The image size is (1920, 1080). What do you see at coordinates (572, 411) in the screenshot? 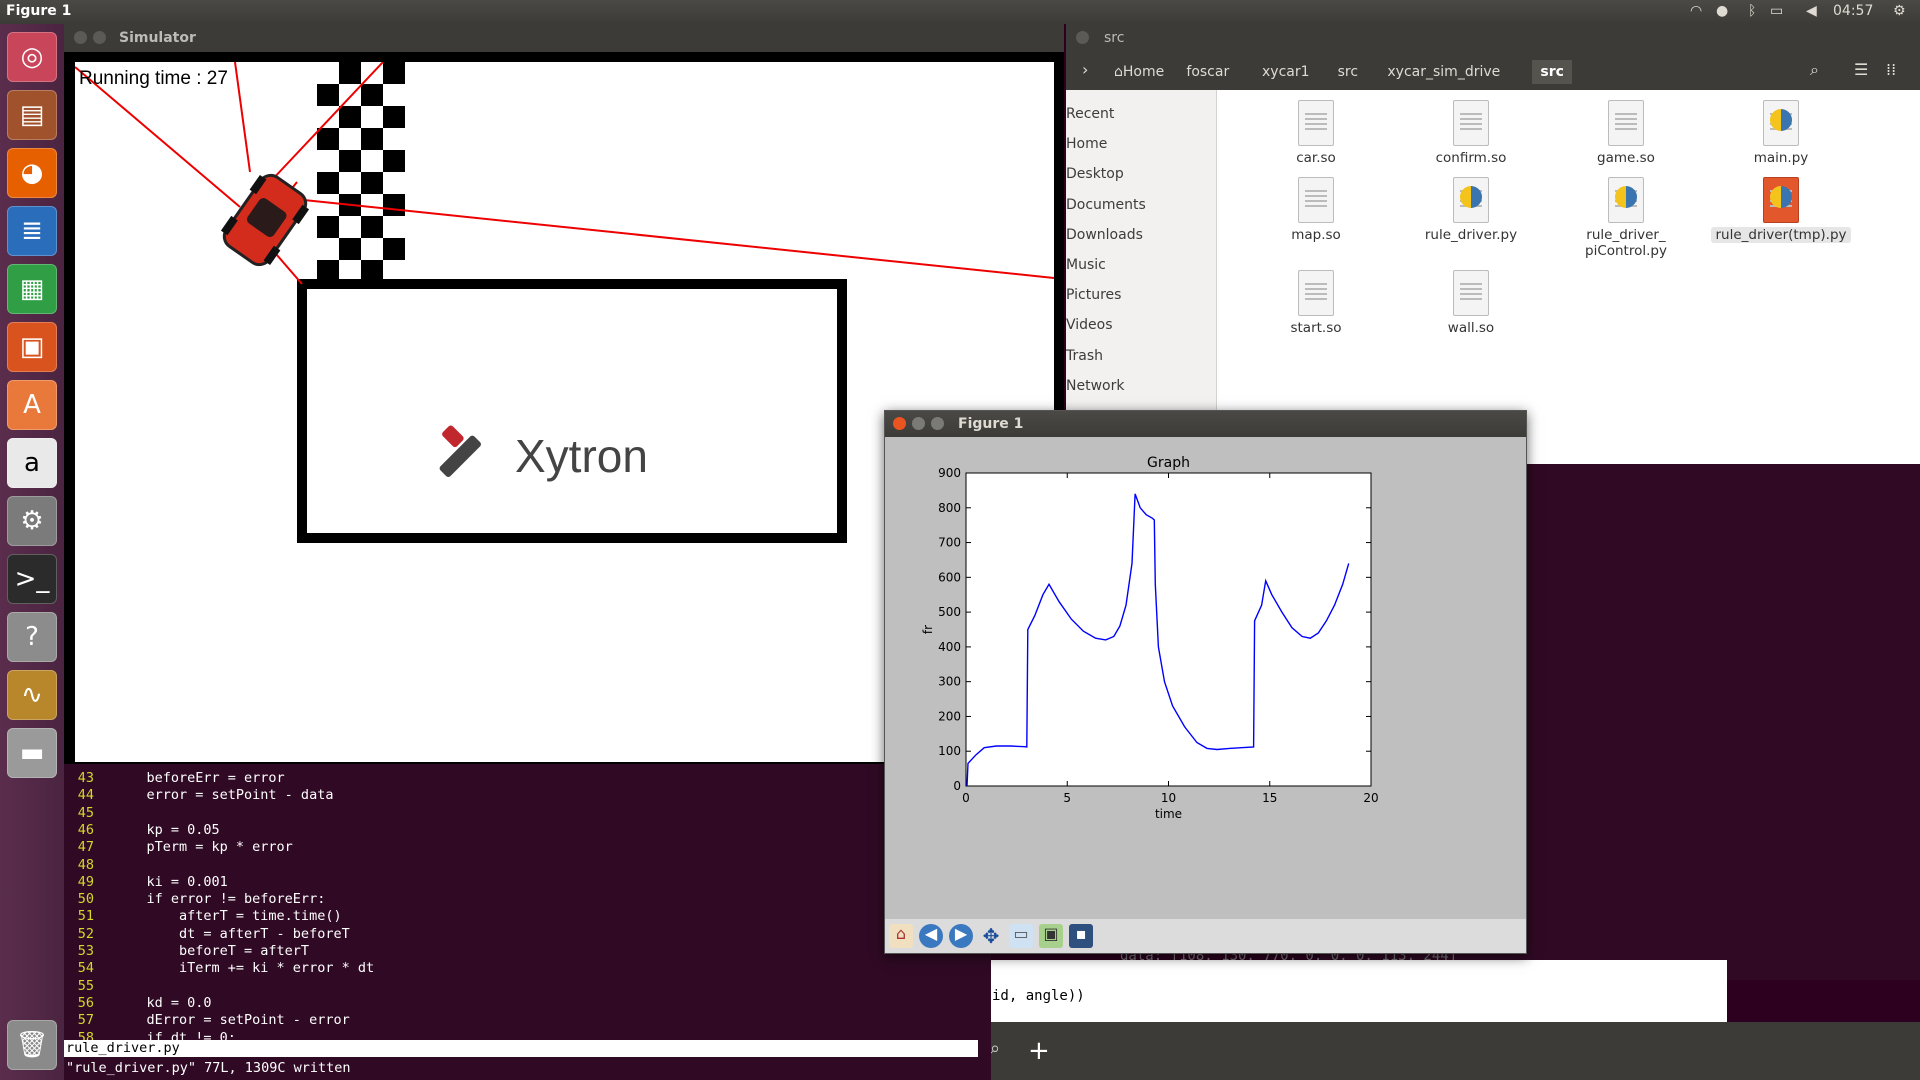
I see `inner-wall` at bounding box center [572, 411].